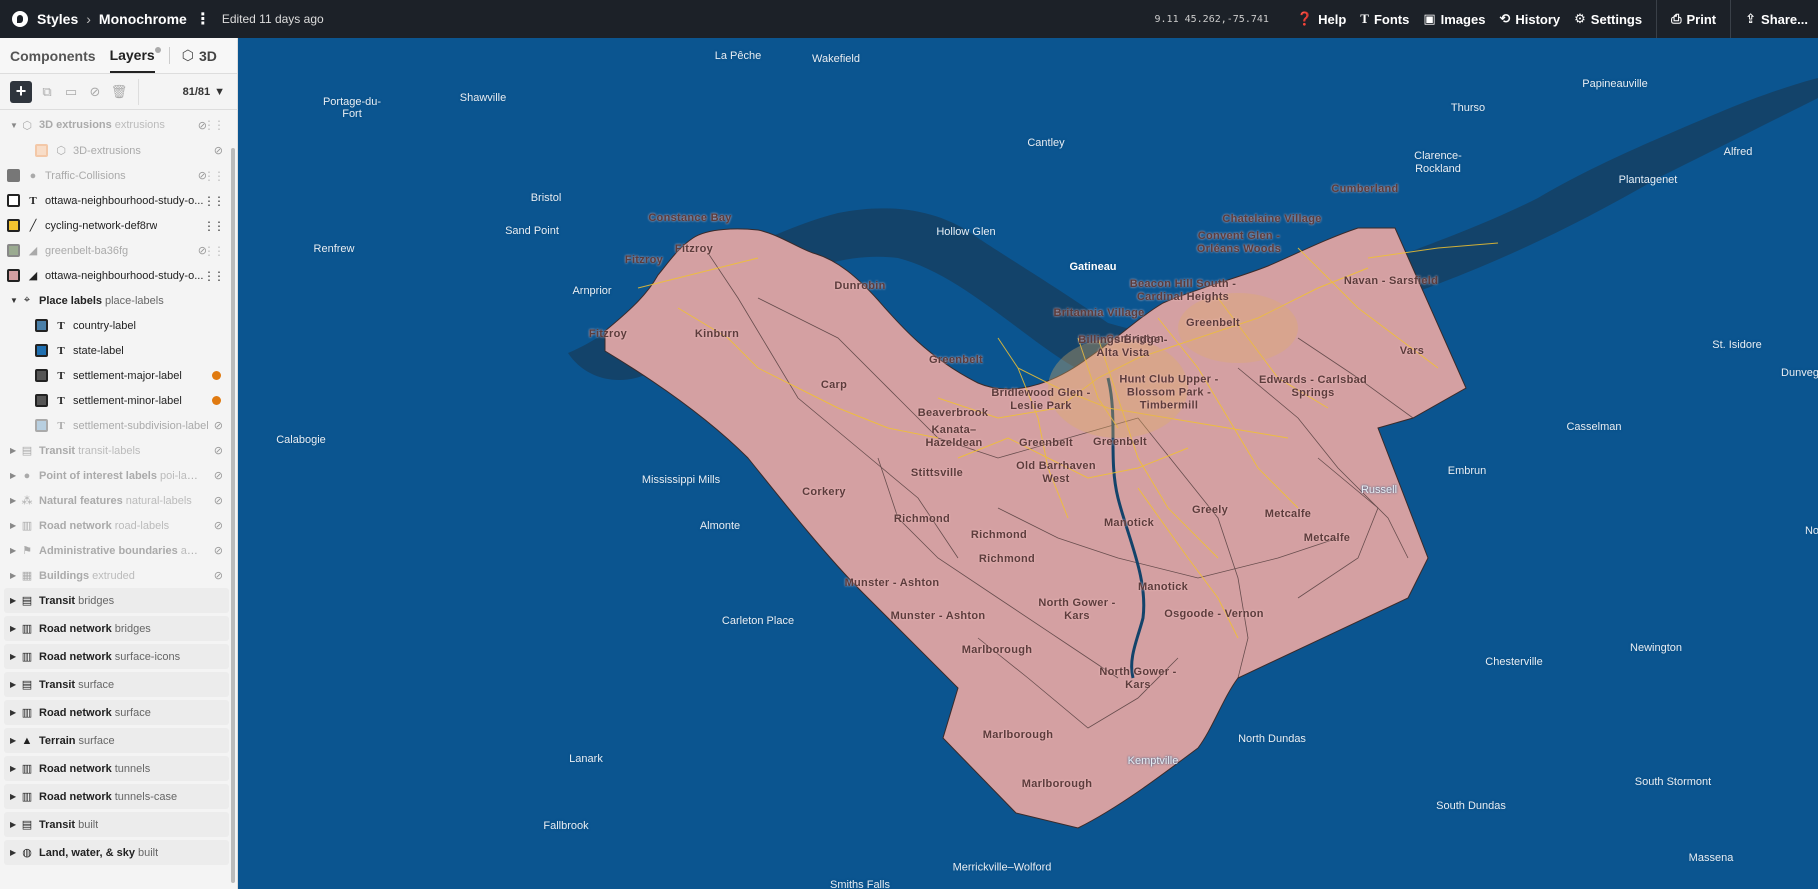 Image resolution: width=1818 pixels, height=889 pixels. Describe the element at coordinates (135, 56) in the screenshot. I see `tab-layers: Layers` at that location.